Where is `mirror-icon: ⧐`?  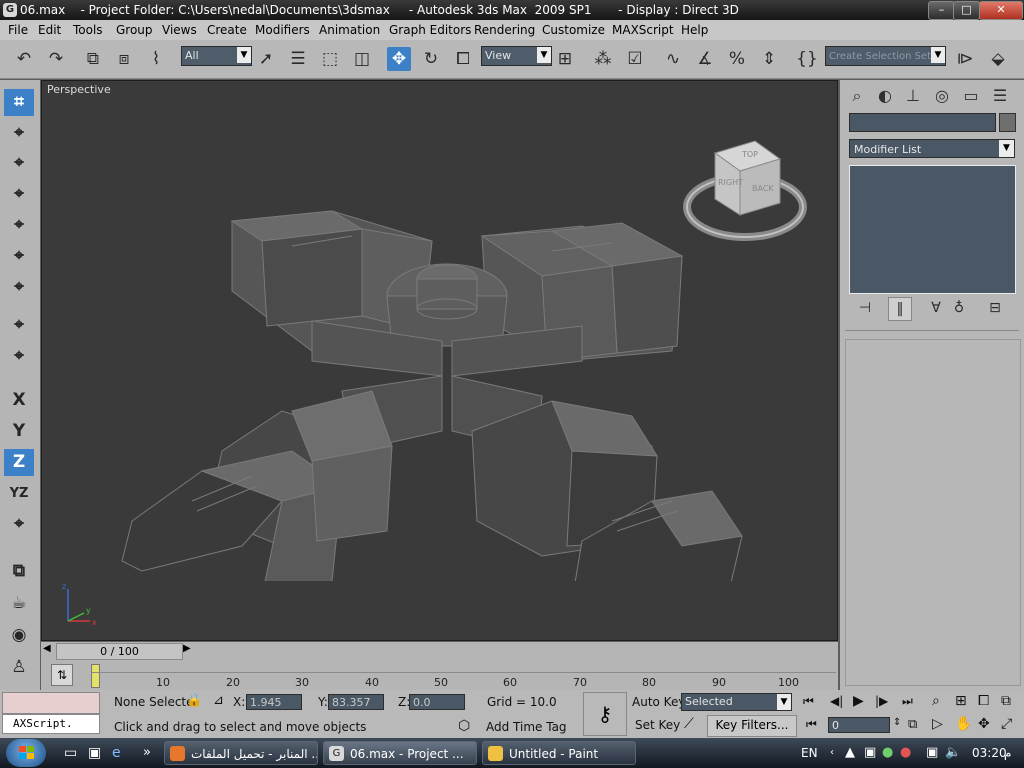 mirror-icon: ⧐ is located at coordinates (965, 59).